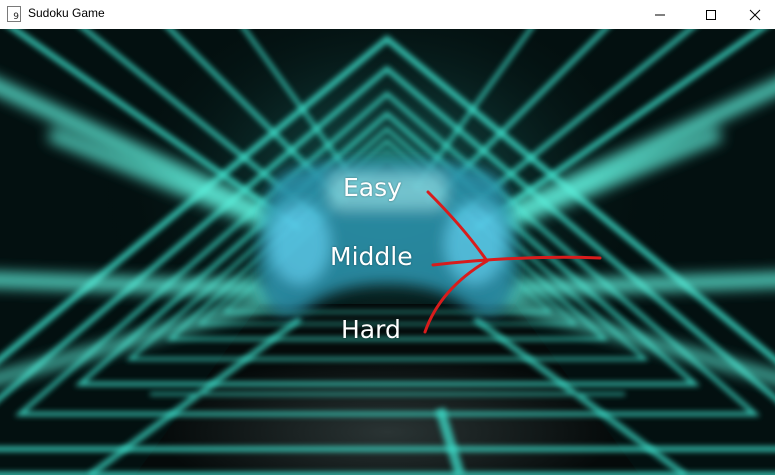 Image resolution: width=775 pixels, height=475 pixels. Describe the element at coordinates (371, 329) in the screenshot. I see `hard-button: Hard` at that location.